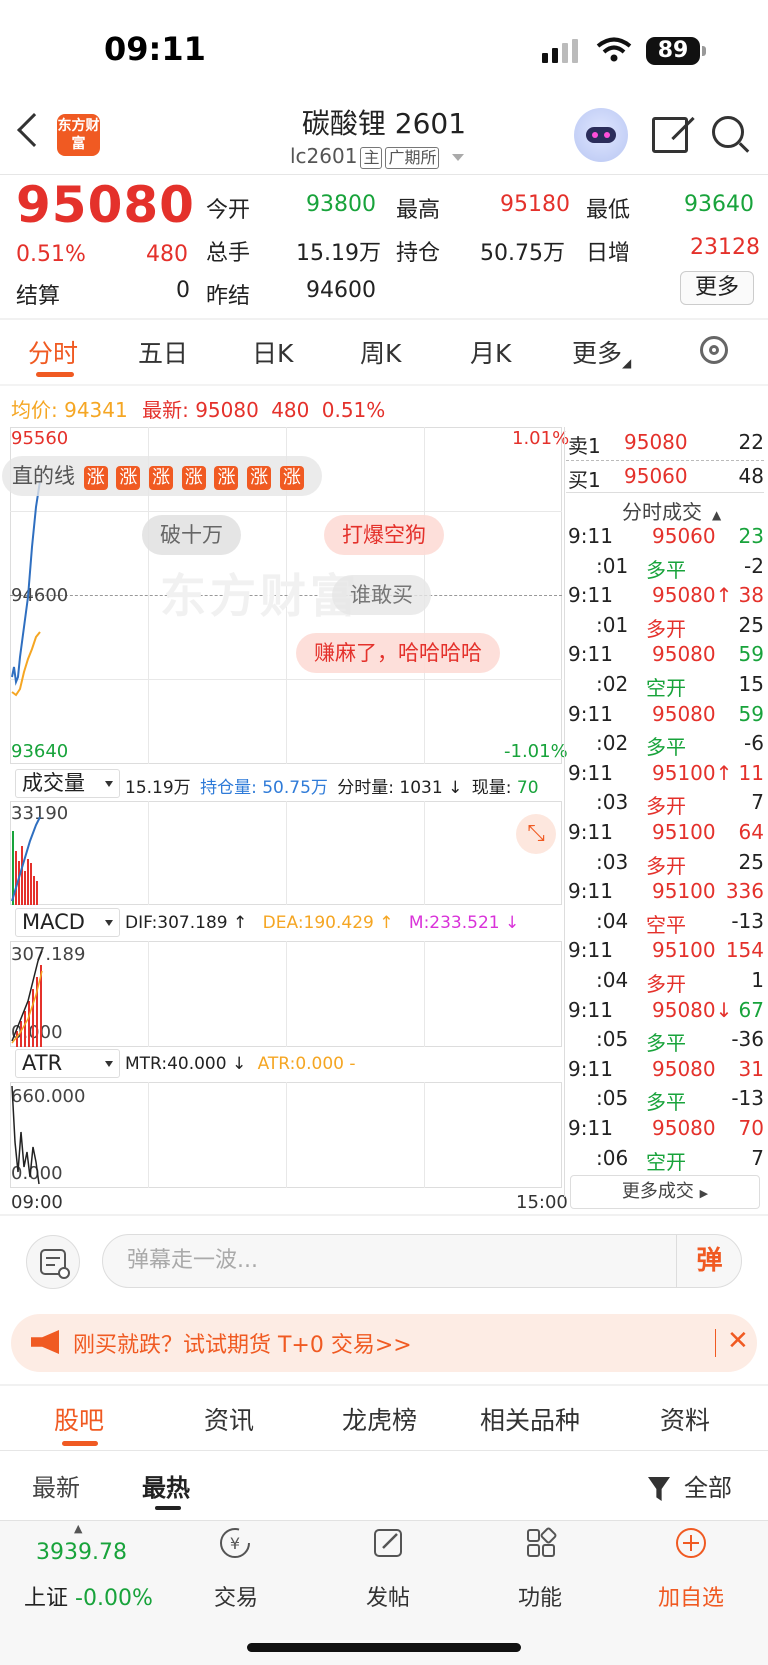 Image resolution: width=768 pixels, height=1665 pixels. What do you see at coordinates (490, 352) in the screenshot?
I see `tab-monthly-k: 月K` at bounding box center [490, 352].